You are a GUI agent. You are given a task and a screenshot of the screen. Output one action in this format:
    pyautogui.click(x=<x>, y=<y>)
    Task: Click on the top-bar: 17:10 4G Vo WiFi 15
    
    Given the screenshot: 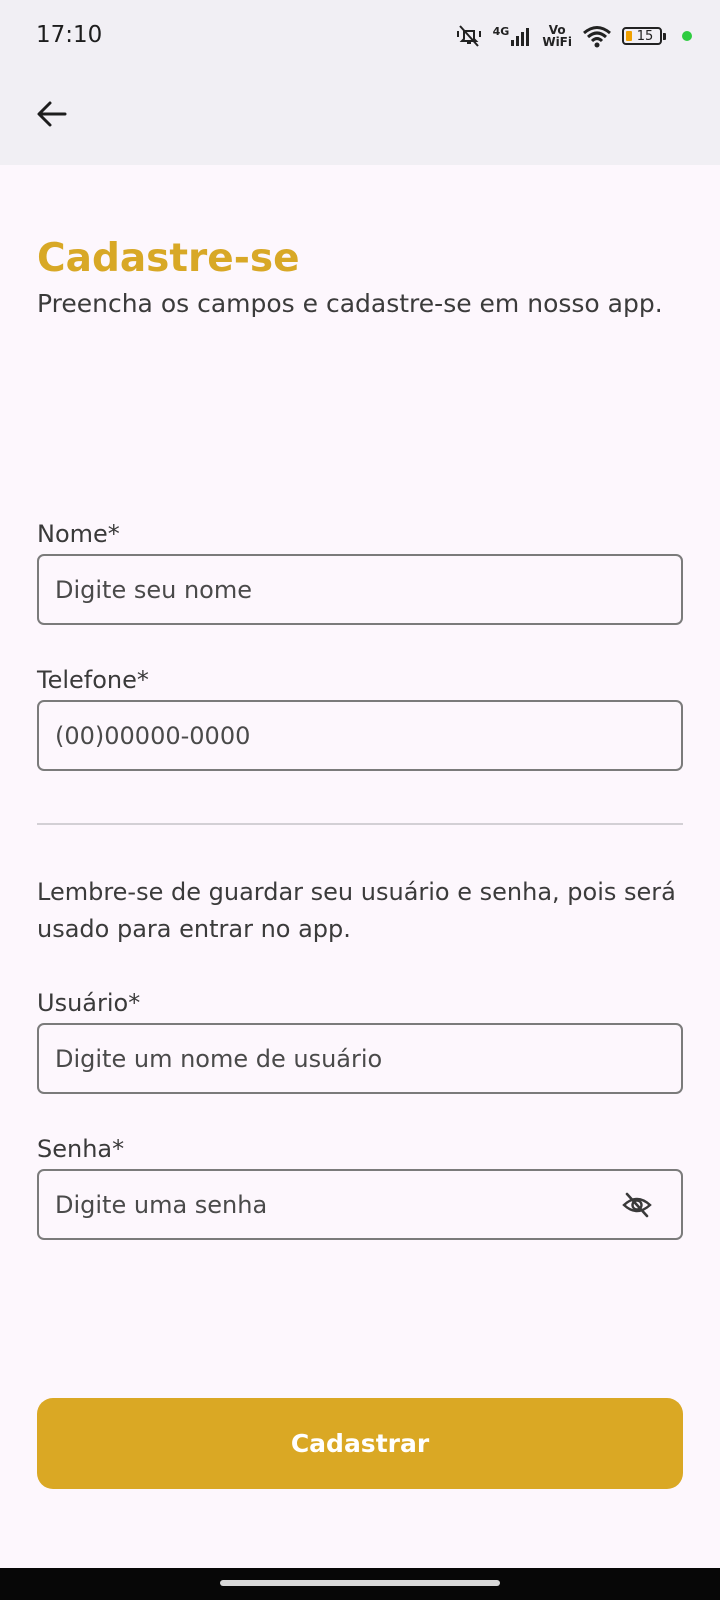 What is the action you would take?
    pyautogui.click(x=360, y=82)
    